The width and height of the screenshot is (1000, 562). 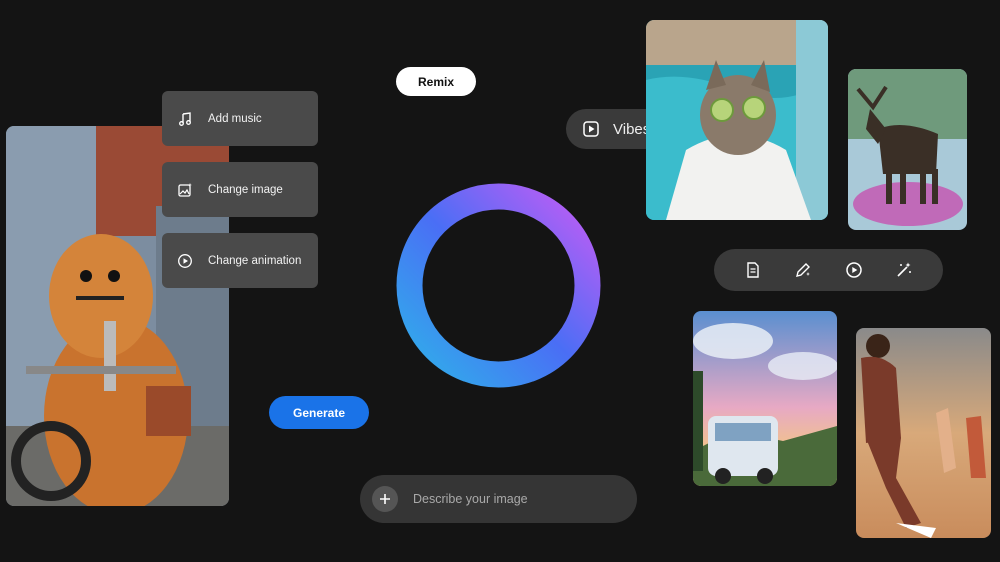 I want to click on play-square-icon, so click(x=591, y=129).